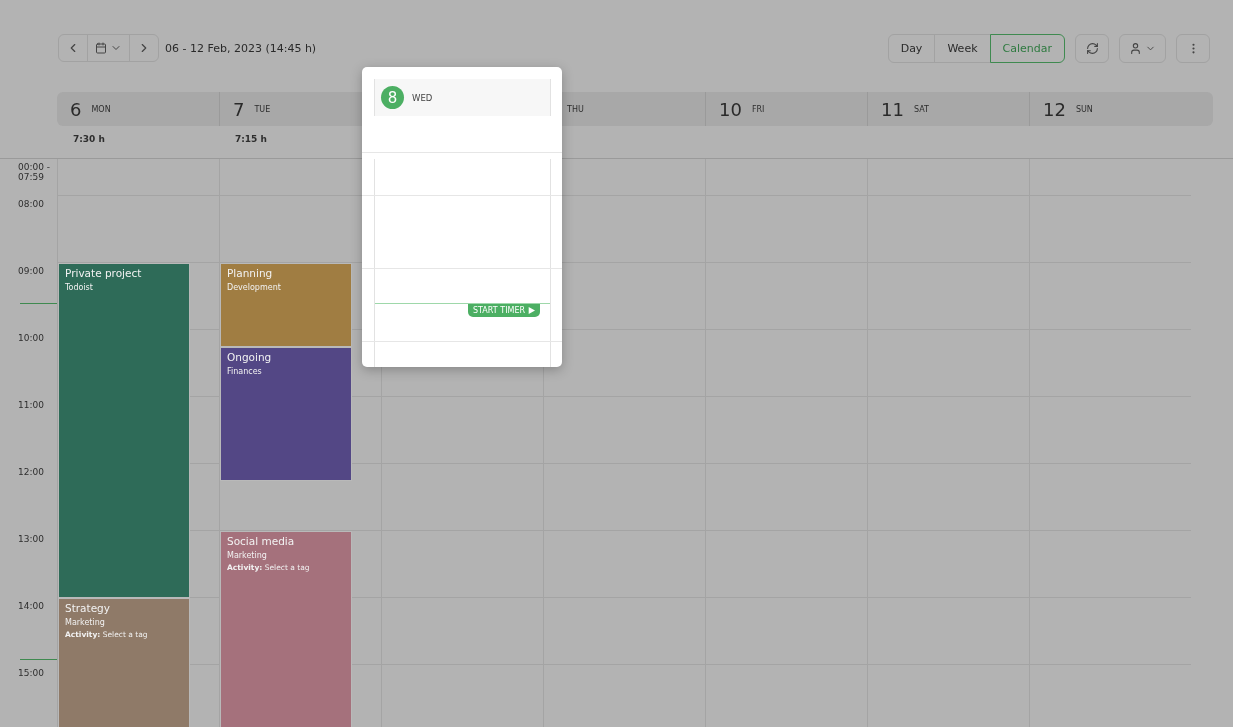  Describe the element at coordinates (504, 310) in the screenshot. I see `start-timer-button: START TIMER` at that location.